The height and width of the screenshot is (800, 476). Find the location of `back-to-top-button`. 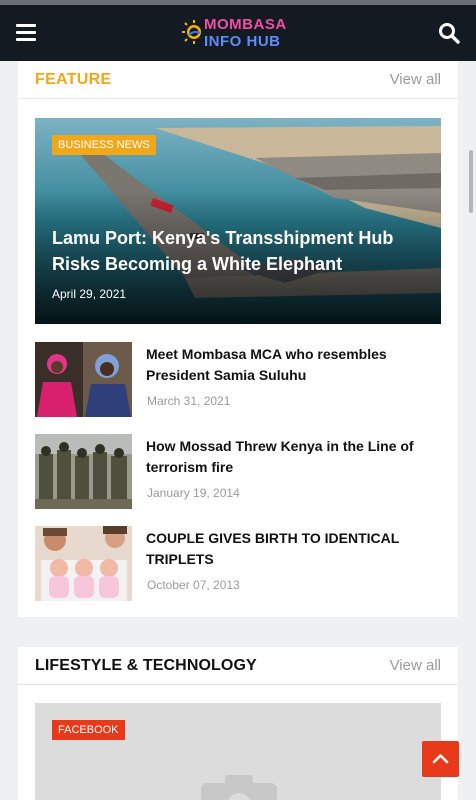

back-to-top-button is located at coordinates (440, 759).